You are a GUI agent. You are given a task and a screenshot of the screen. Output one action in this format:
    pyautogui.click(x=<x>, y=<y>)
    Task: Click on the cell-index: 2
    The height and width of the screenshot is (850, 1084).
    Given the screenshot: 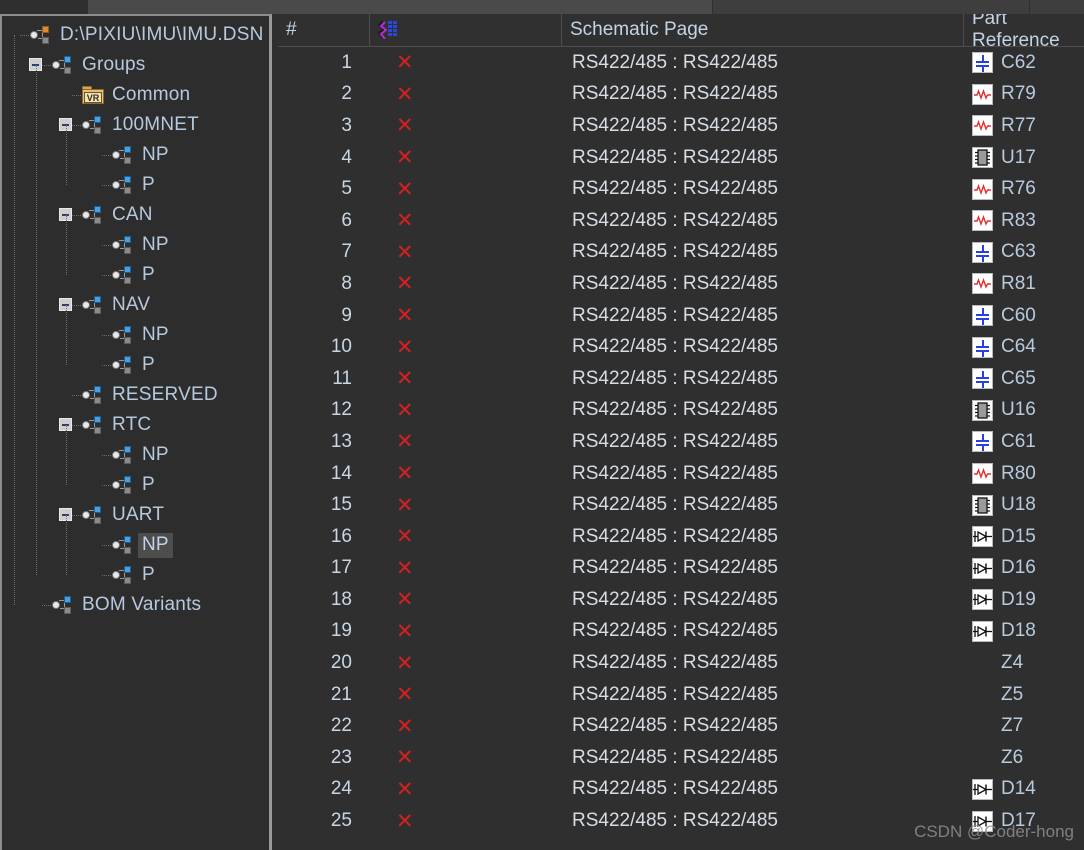 What is the action you would take?
    pyautogui.click(x=346, y=94)
    